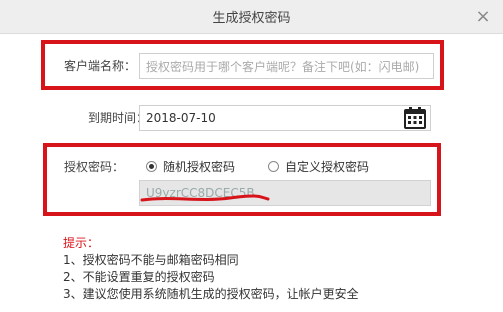 This screenshot has width=503, height=312. Describe the element at coordinates (151, 166) in the screenshot. I see `radio-random-dot` at that location.